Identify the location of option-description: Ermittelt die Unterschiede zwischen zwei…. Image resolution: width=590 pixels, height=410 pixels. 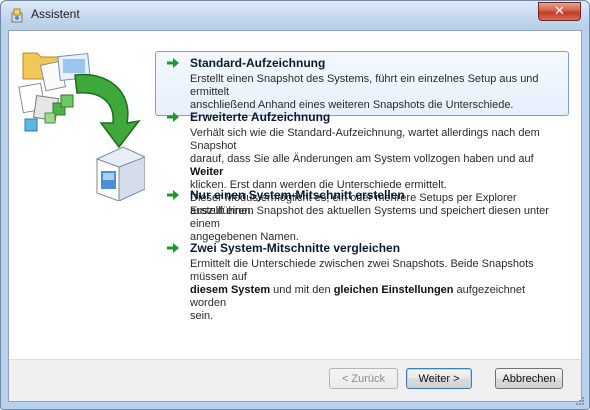
(362, 290).